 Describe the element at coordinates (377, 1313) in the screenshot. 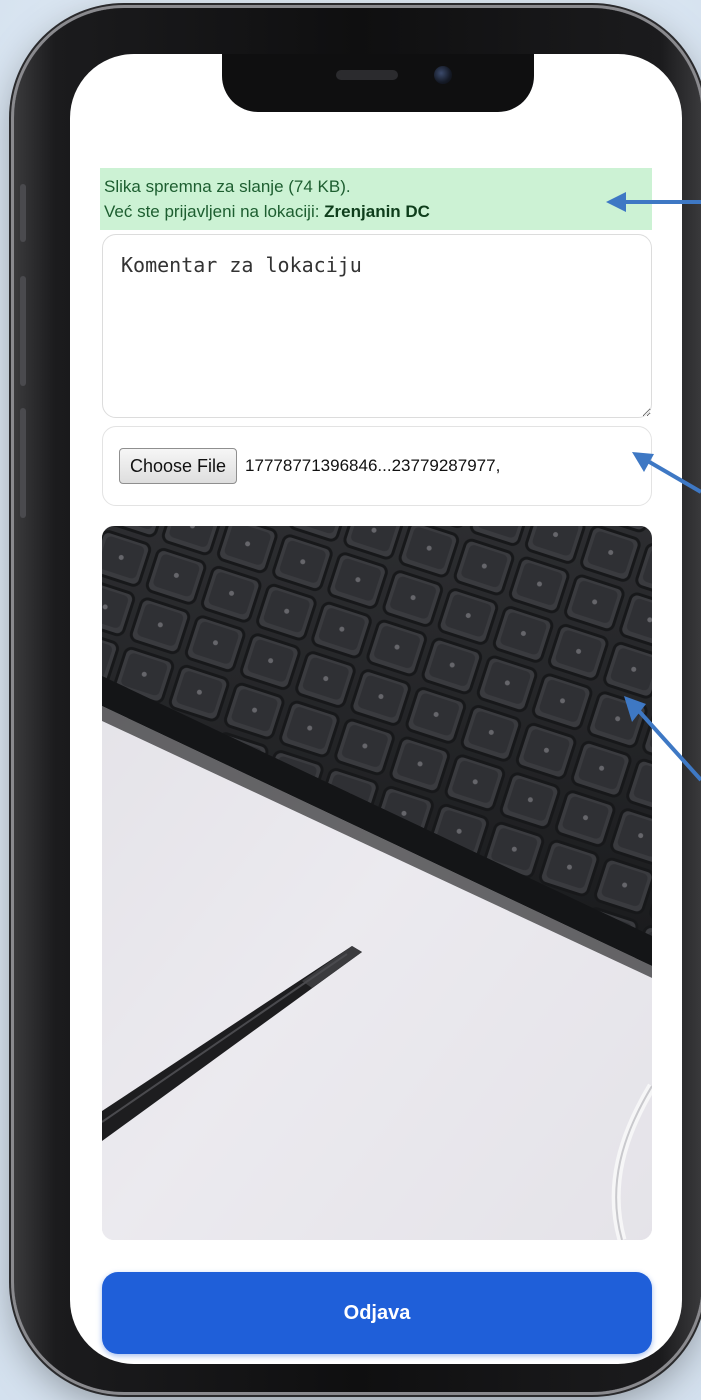

I see `logout-button: Odjava` at that location.